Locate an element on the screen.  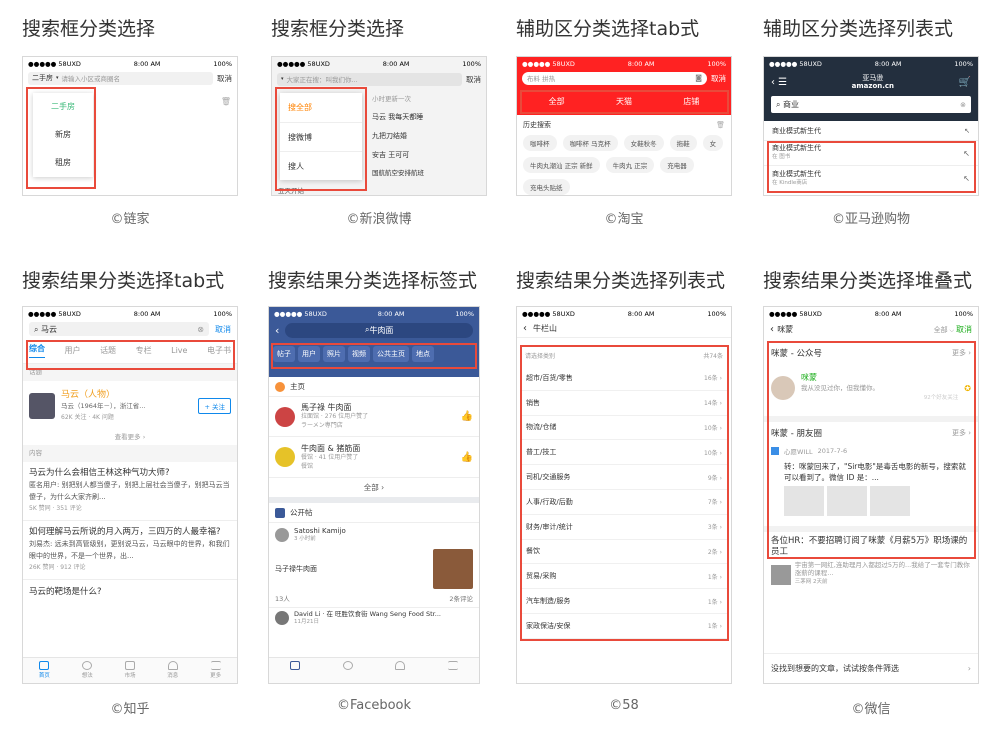
history-chip: 咖啡杯 马克杯 is located at coordinates (590, 143).